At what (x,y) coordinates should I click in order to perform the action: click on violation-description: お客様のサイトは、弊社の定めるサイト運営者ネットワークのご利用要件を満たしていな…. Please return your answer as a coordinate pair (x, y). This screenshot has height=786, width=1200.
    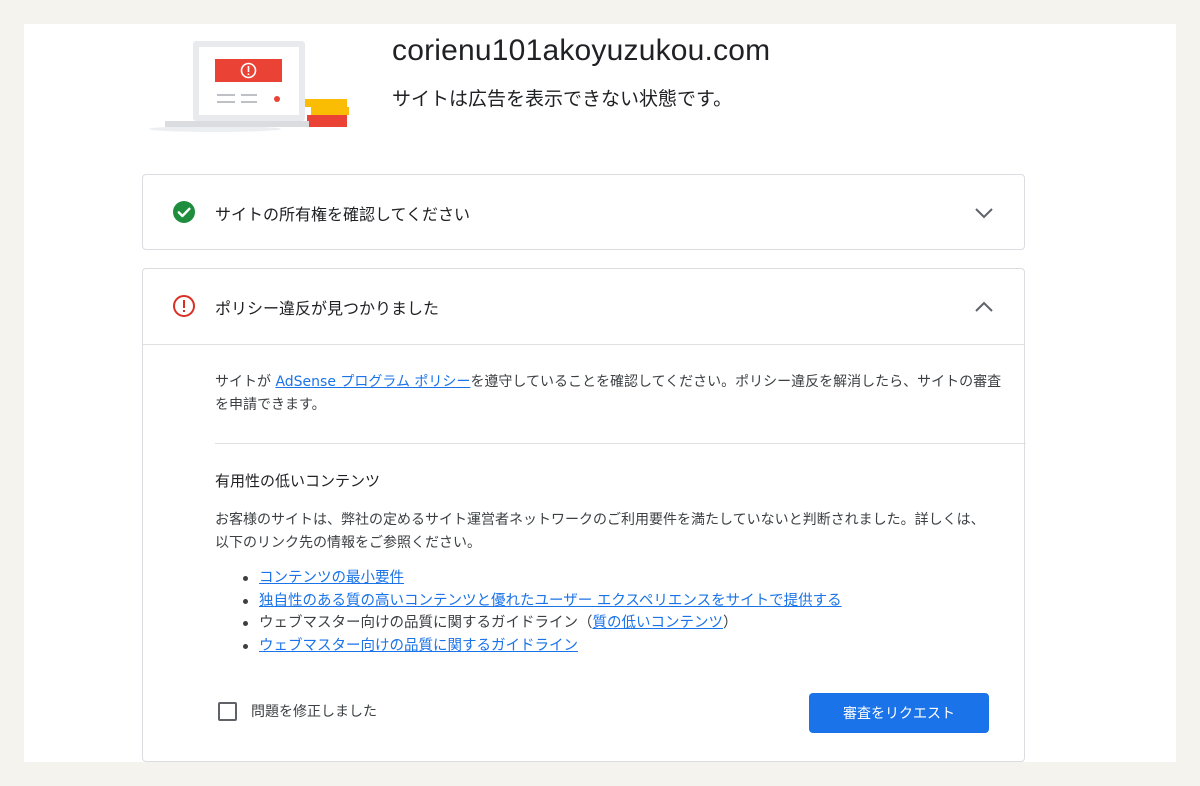
    Looking at the image, I should click on (600, 531).